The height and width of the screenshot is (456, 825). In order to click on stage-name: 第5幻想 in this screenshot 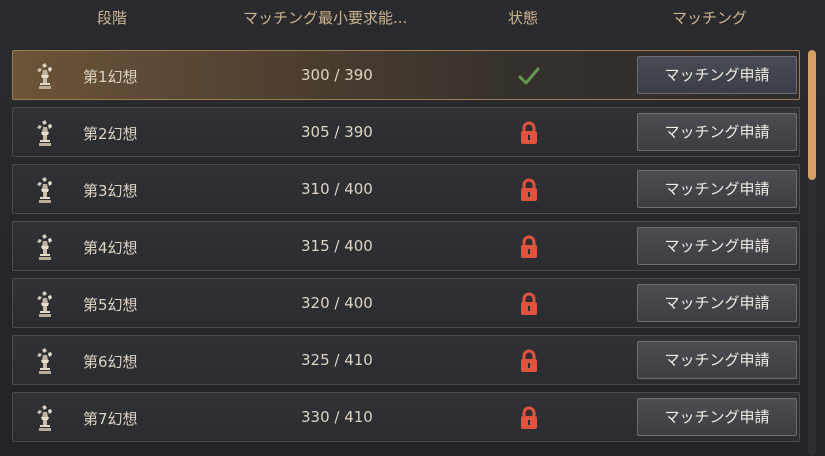, I will do `click(110, 305)`.